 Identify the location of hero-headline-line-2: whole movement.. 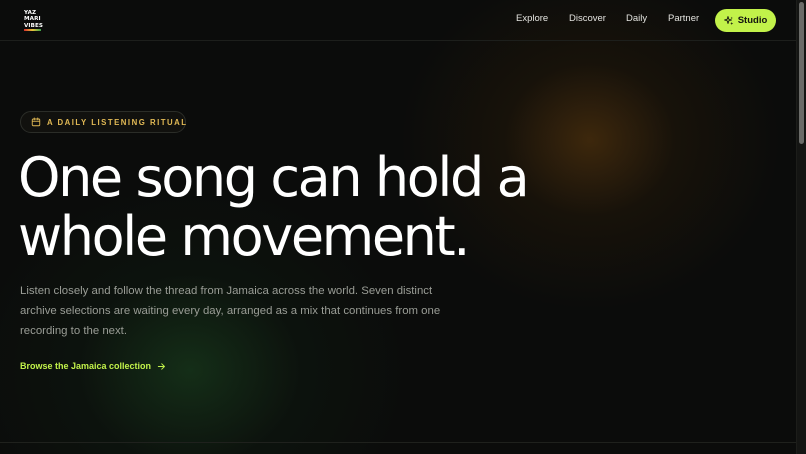
(244, 236).